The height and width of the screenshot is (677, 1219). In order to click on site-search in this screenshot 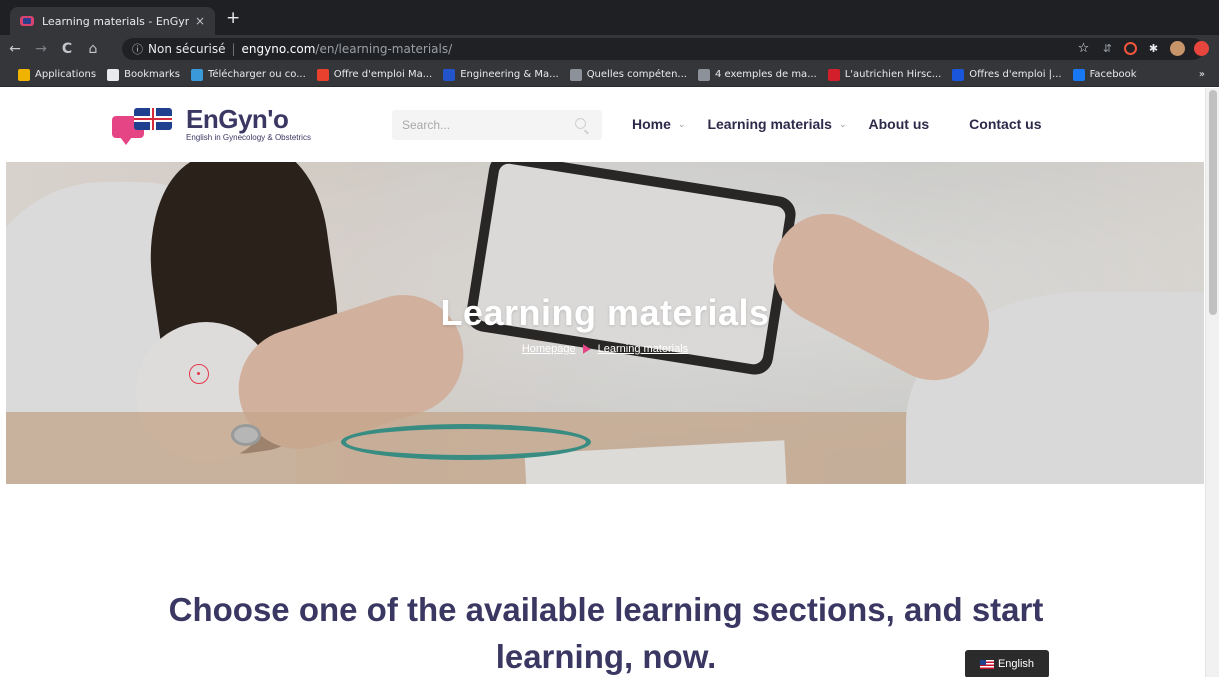, I will do `click(497, 125)`.